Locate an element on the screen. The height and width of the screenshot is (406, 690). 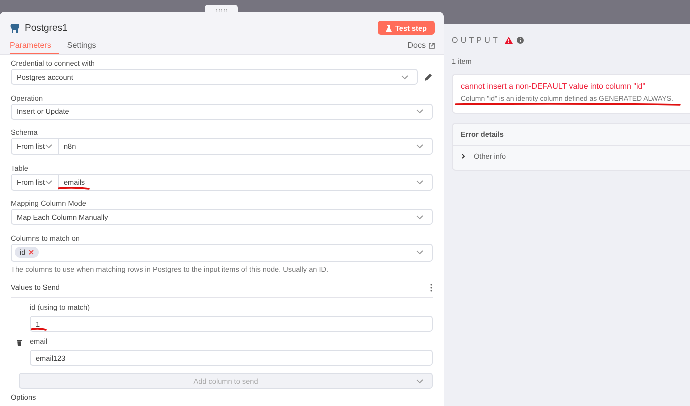
warning-icon is located at coordinates (508, 40).